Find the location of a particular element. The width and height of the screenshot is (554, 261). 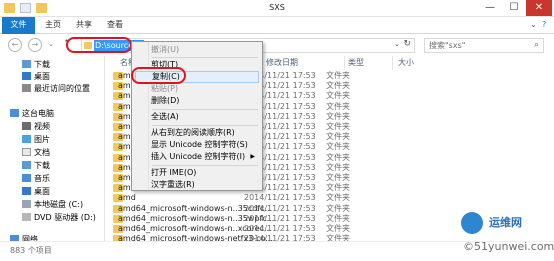

table-row: amd 2014/11/21 17:53 文件夹 is located at coordinates (256, 198).